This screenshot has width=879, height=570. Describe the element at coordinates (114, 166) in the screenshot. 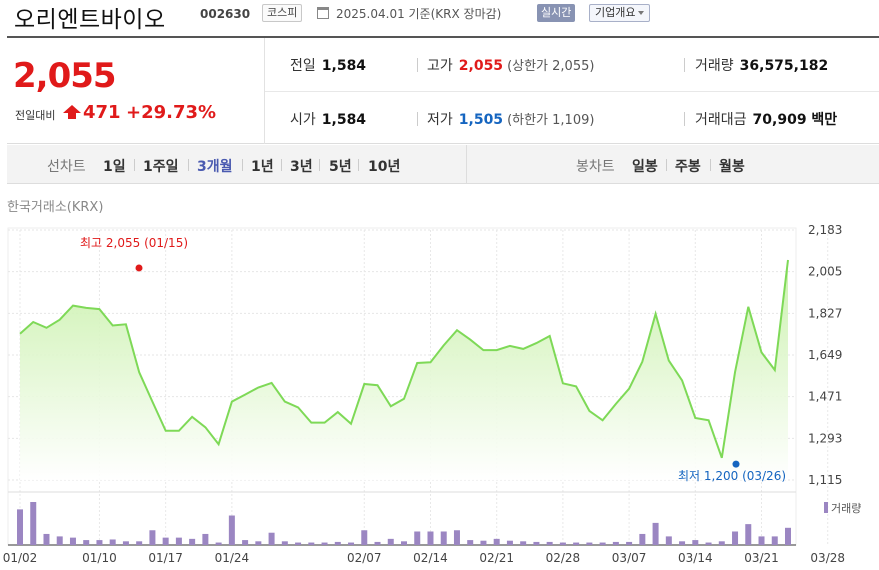

I see `tab-1d: 1일` at that location.